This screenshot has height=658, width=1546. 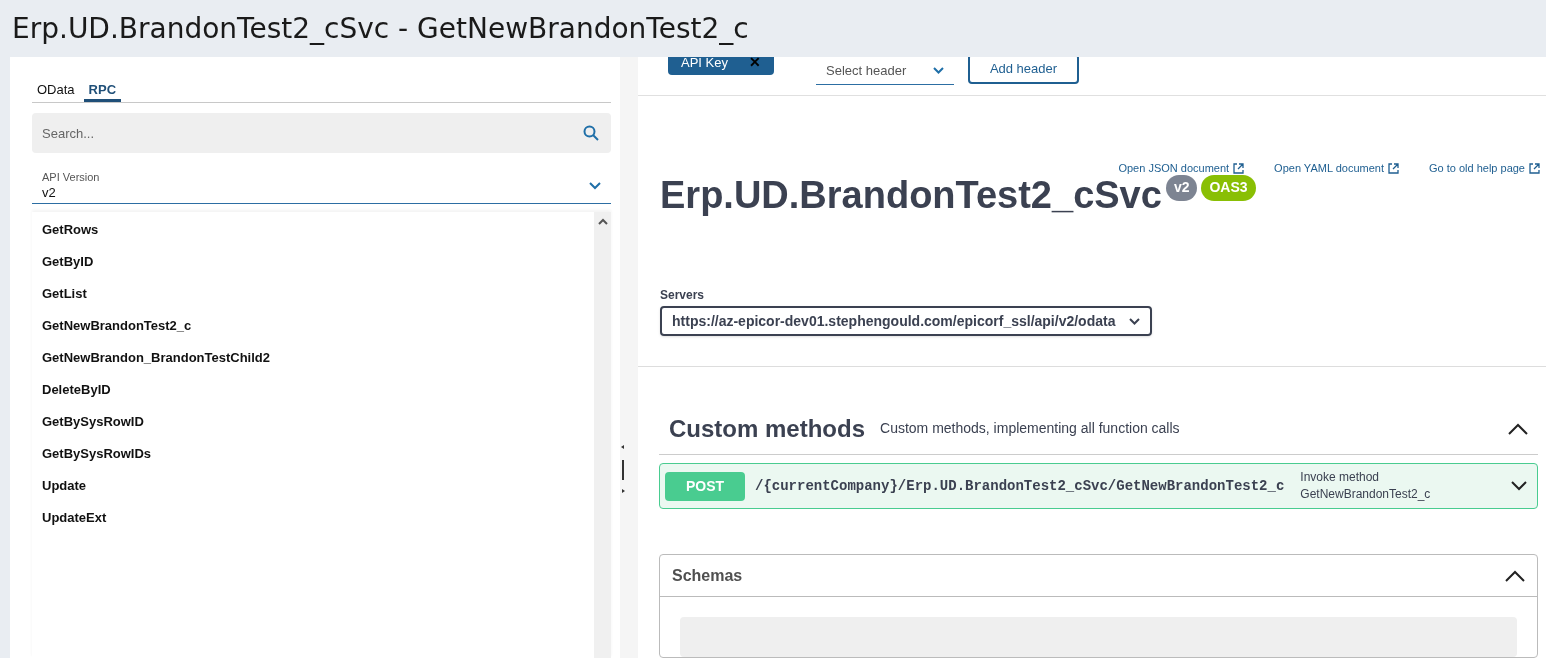 I want to click on section-header: Custom methods Custom methods, implementing all function calls, so click(x=1098, y=429).